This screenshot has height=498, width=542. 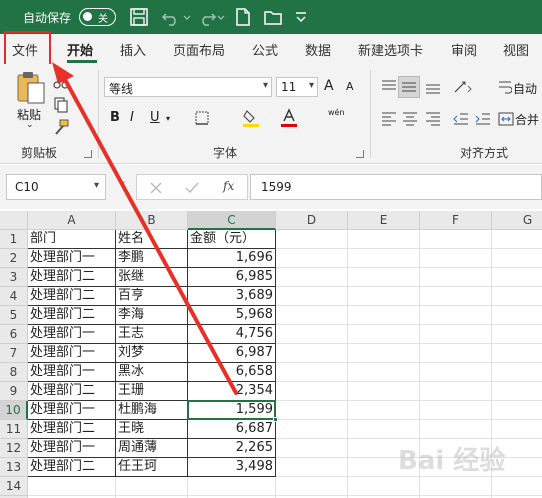 What do you see at coordinates (14, 467) in the screenshot?
I see `row-header-13: 13` at bounding box center [14, 467].